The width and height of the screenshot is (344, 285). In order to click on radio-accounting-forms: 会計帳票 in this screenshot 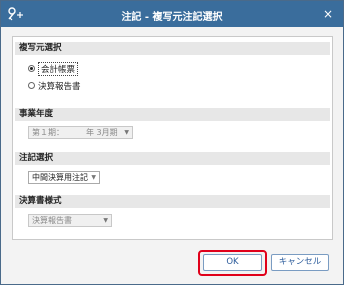, I will do `click(53, 68)`.